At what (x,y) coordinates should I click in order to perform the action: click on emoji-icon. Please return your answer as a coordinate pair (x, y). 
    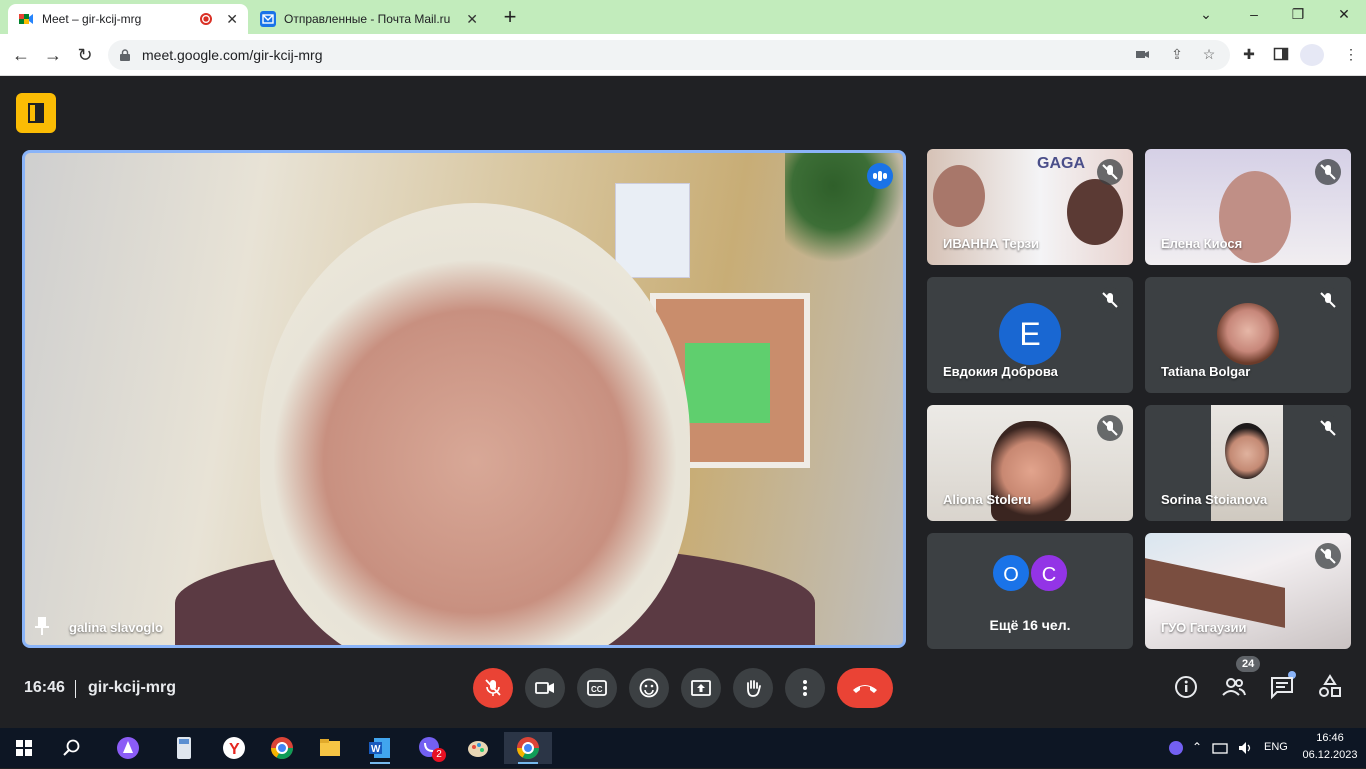
    Looking at the image, I should click on (649, 688).